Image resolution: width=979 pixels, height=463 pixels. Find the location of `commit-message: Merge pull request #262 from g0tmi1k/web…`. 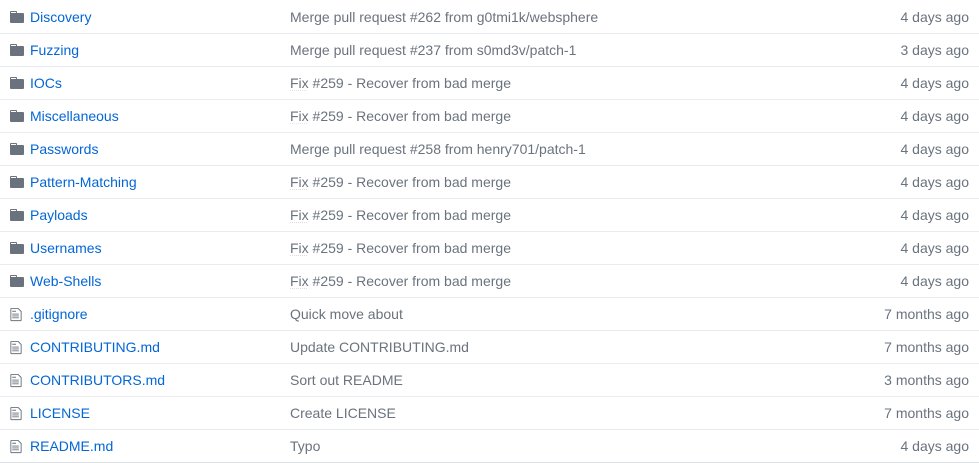

commit-message: Merge pull request #262 from g0tmi1k/web… is located at coordinates (534, 17).